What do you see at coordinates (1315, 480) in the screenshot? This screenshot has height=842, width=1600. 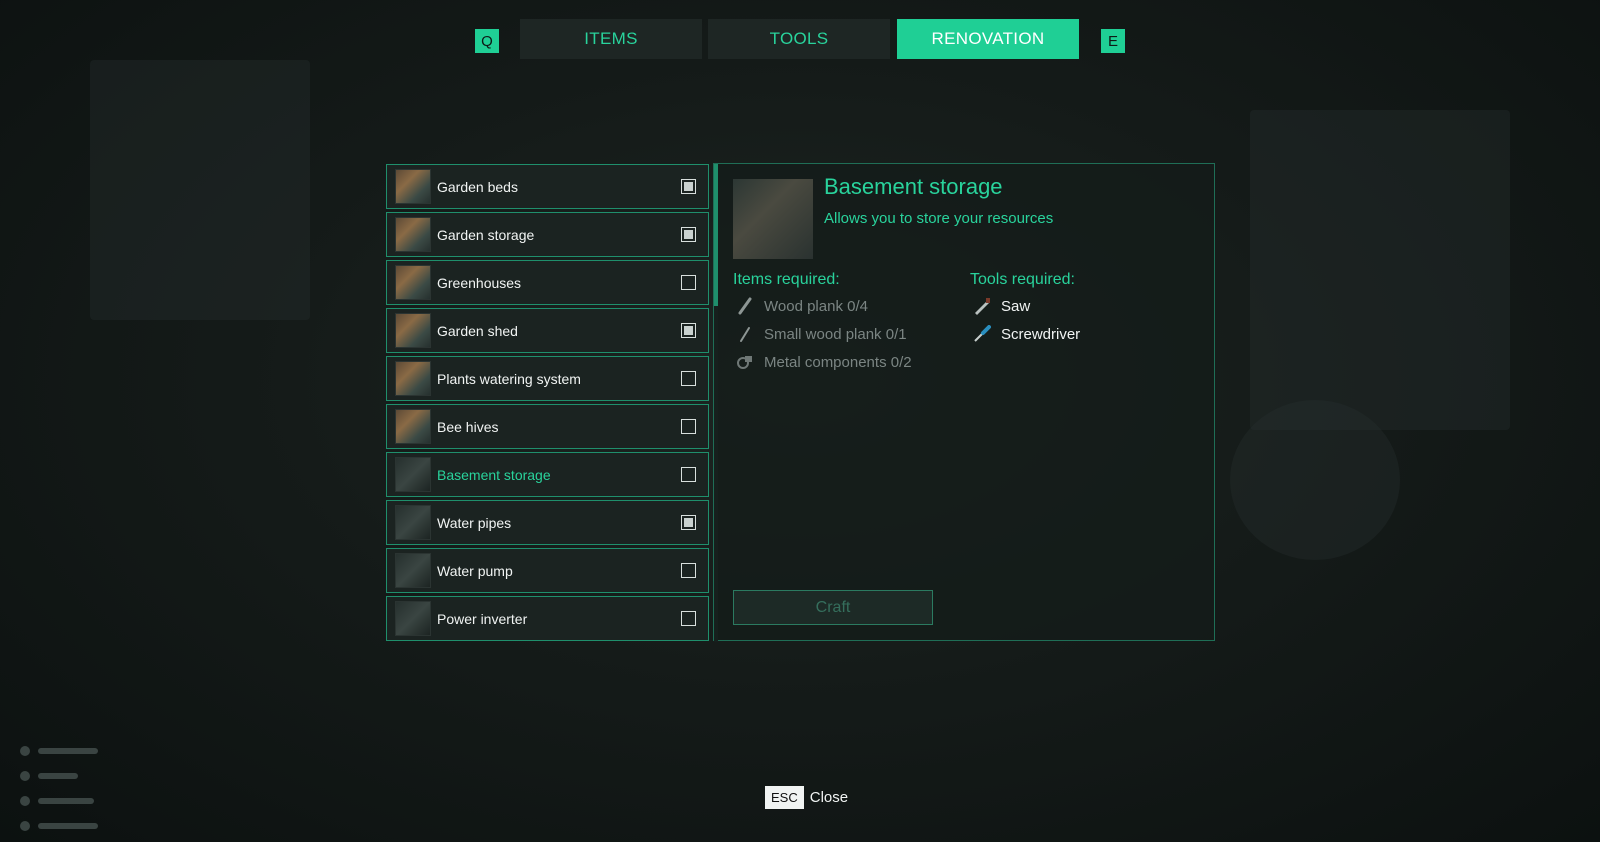 I see `background-object` at bounding box center [1315, 480].